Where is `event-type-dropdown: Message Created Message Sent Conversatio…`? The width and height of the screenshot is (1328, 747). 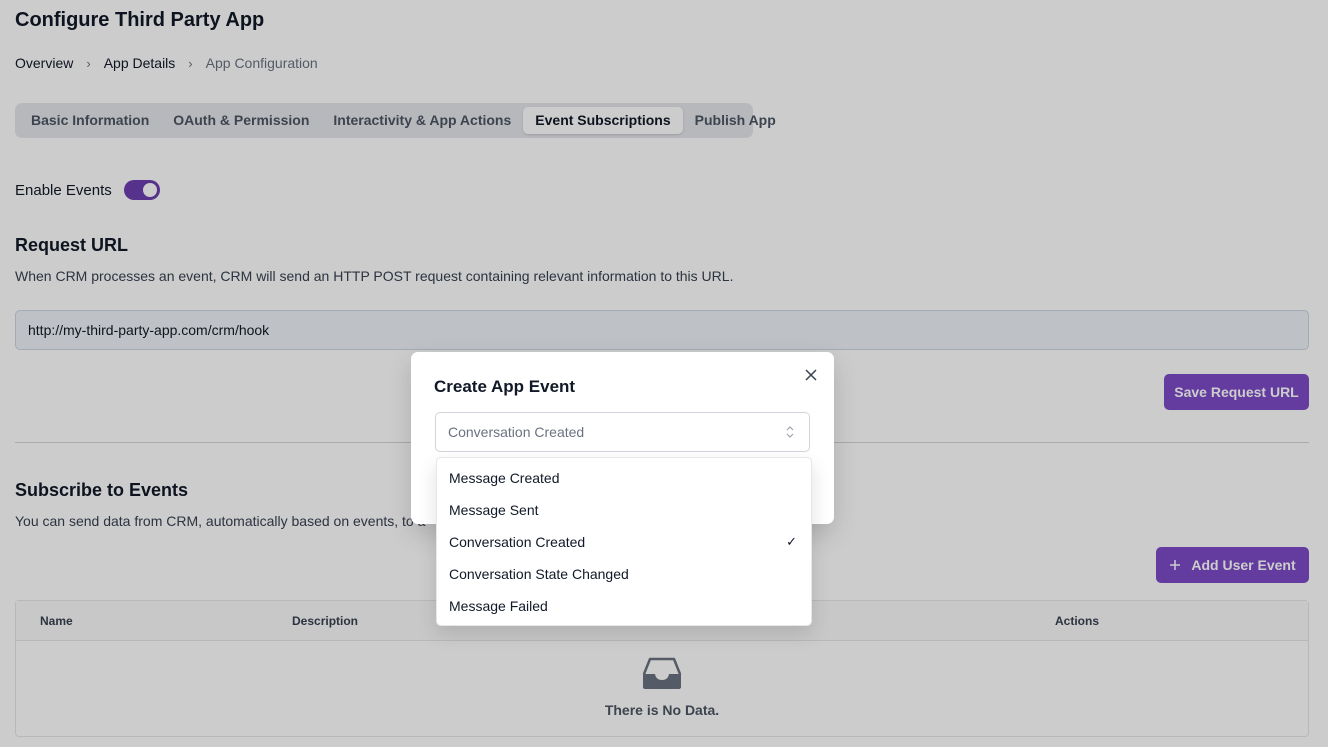
event-type-dropdown: Message Created Message Sent Conversatio… is located at coordinates (624, 541).